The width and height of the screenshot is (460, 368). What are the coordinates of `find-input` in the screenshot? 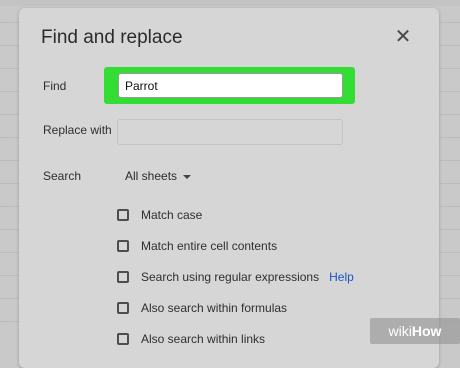 It's located at (230, 85).